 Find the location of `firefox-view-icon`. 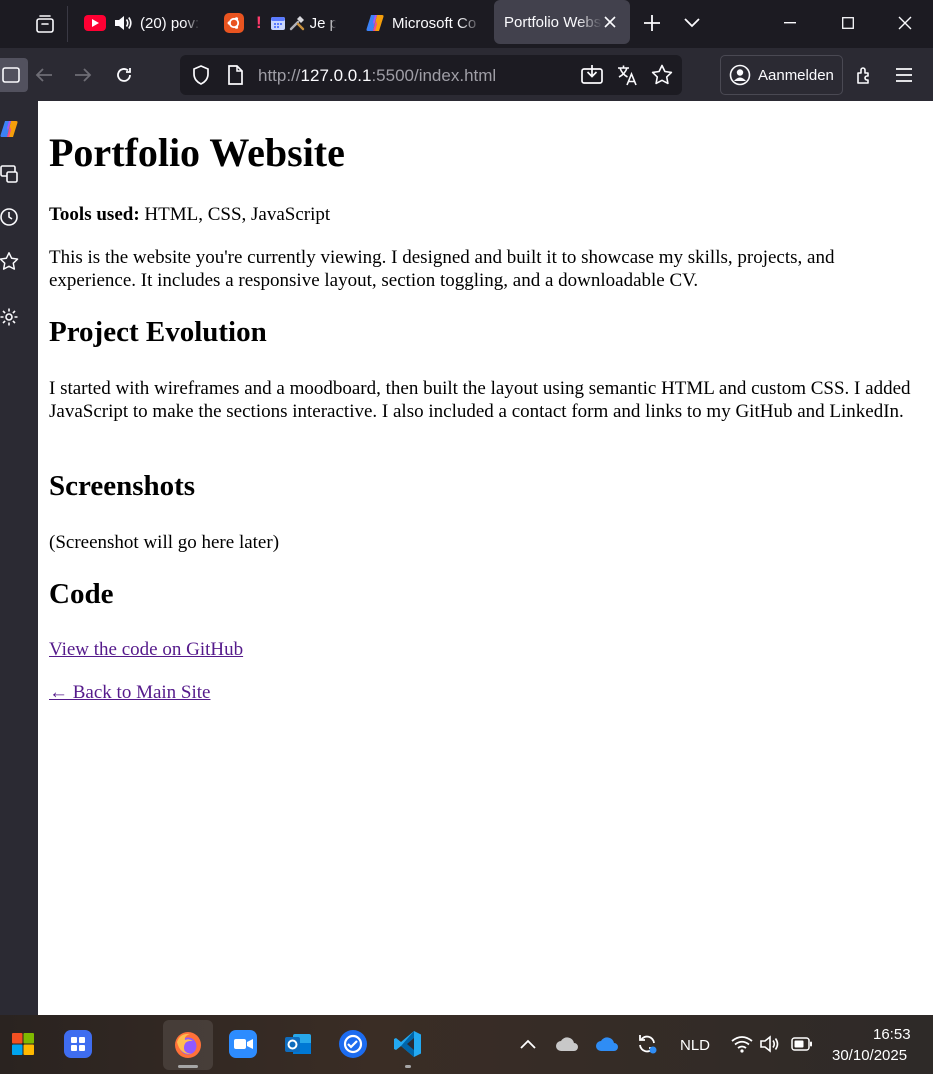

firefox-view-icon is located at coordinates (45, 24).